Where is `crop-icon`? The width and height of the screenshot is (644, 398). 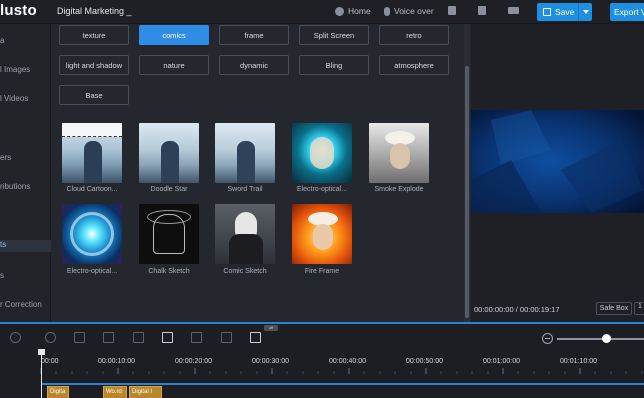
crop-icon is located at coordinates (108, 337).